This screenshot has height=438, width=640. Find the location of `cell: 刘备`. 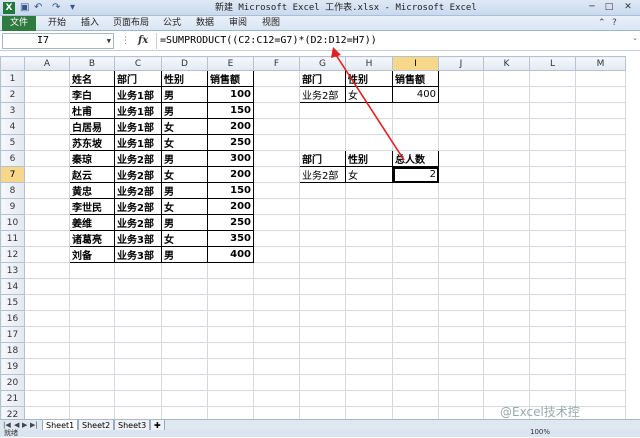

cell: 刘备 is located at coordinates (92, 254).